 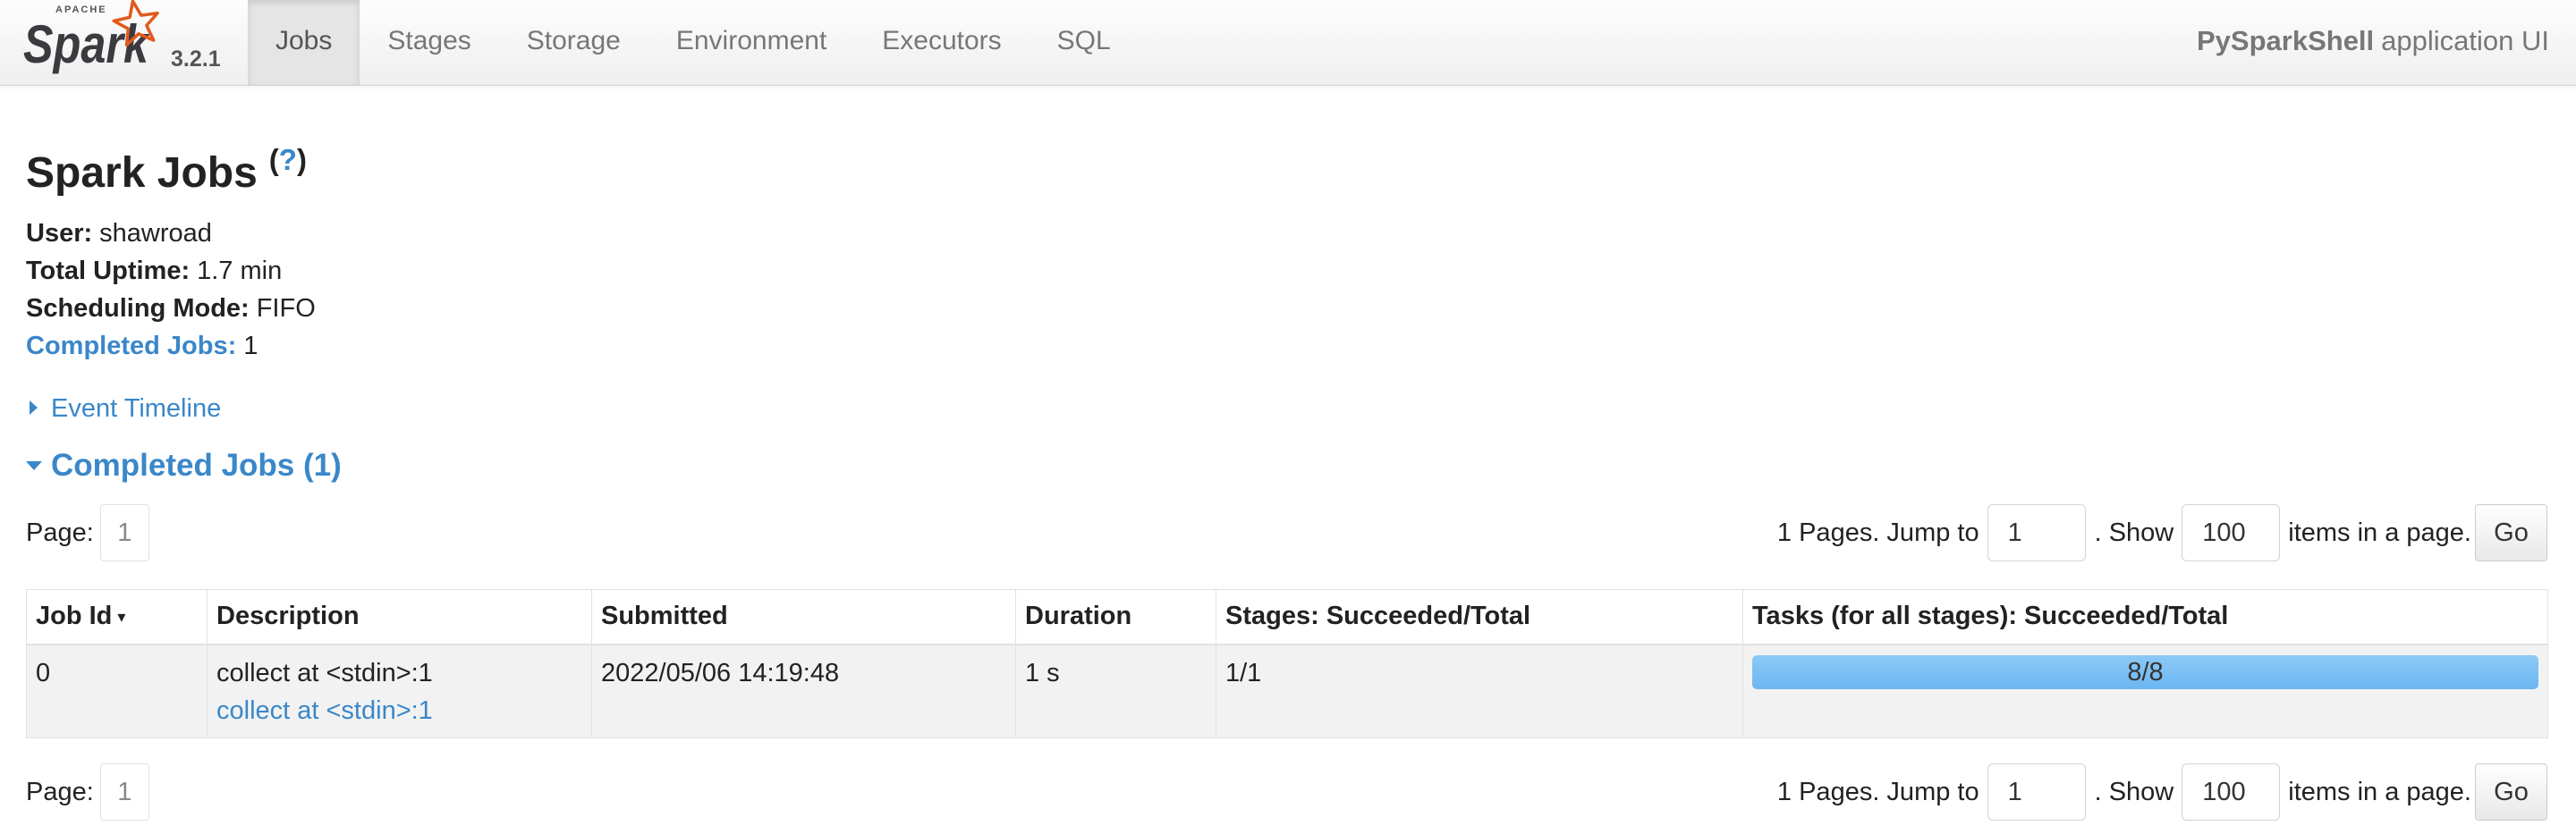 What do you see at coordinates (941, 42) in the screenshot?
I see `tab-executors: Executors` at bounding box center [941, 42].